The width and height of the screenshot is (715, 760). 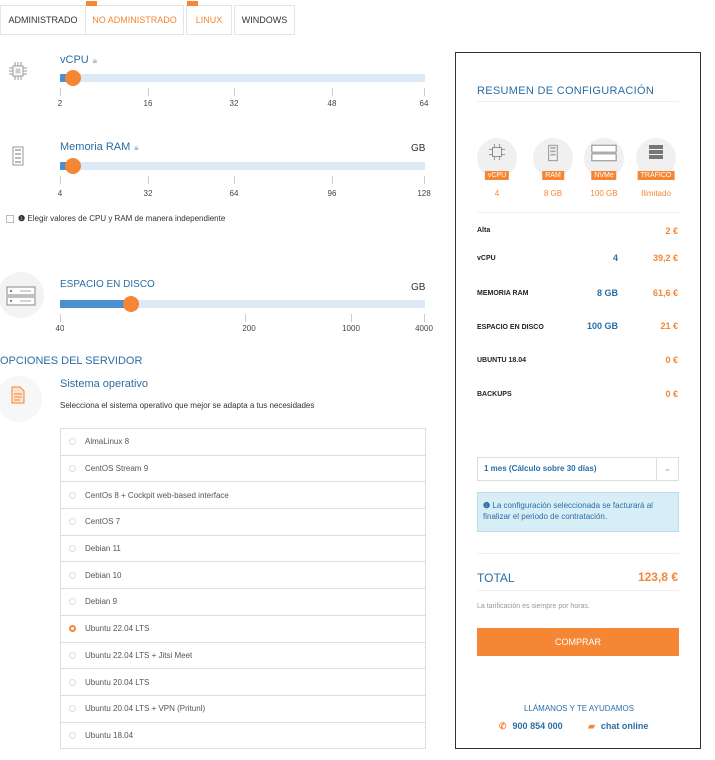 I want to click on badge-label: NVMe, so click(x=604, y=175).